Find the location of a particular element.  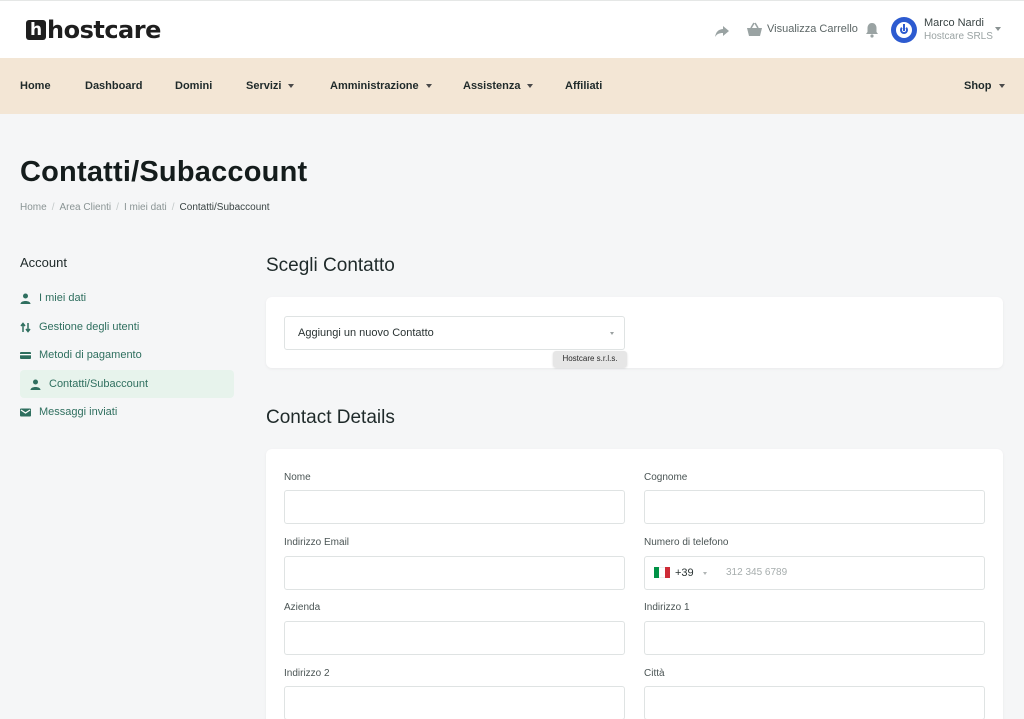

phone-label: Numero di telefono is located at coordinates (686, 542).